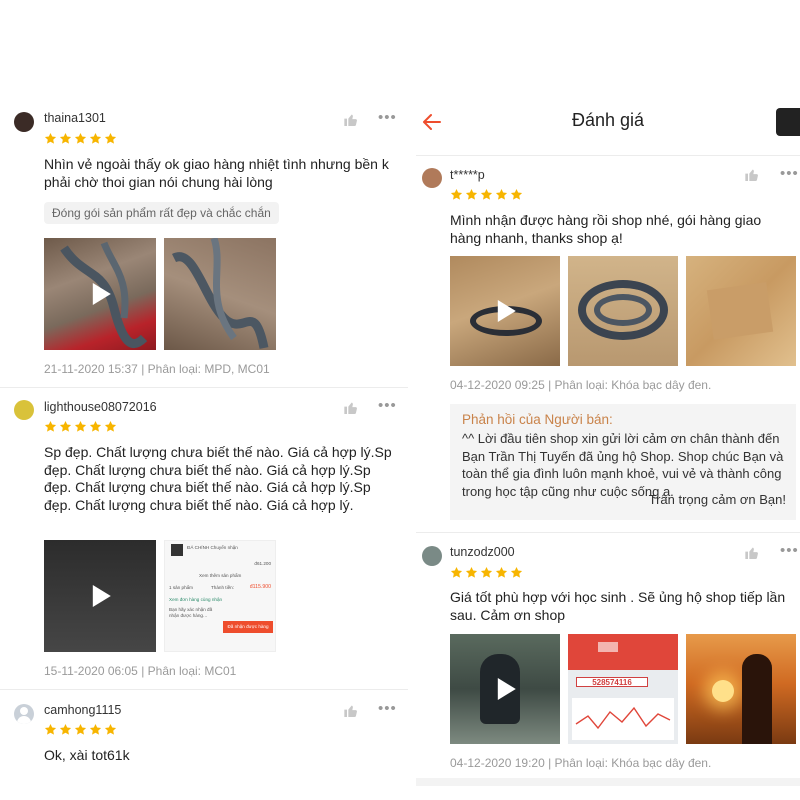 The width and height of the screenshot is (800, 800). I want to click on seller-reply-title: Phản hồi của Người bán:, so click(537, 419).